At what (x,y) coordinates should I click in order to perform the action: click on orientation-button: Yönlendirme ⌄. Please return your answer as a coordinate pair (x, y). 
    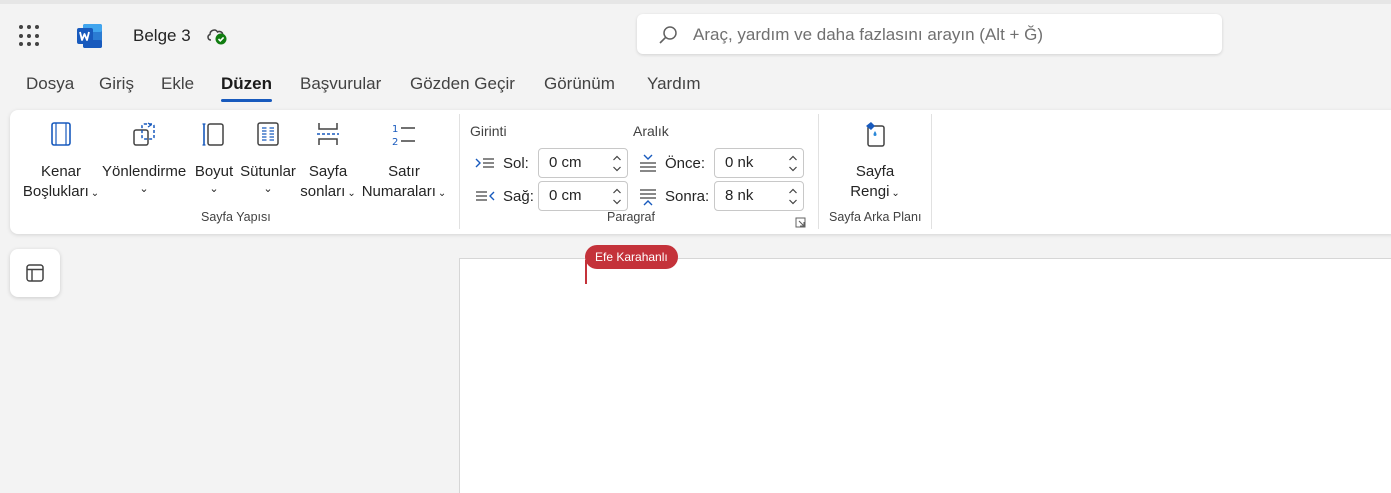
    Looking at the image, I should click on (144, 158).